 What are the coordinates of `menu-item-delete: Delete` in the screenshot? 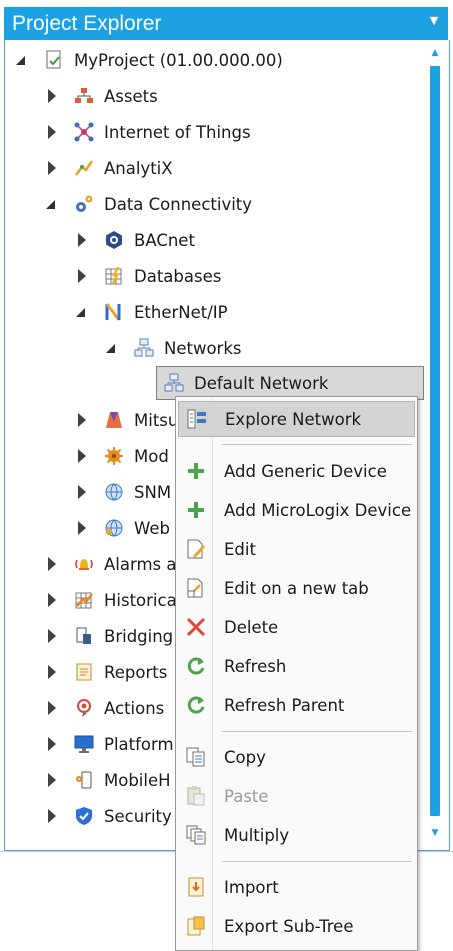 It's located at (296, 627).